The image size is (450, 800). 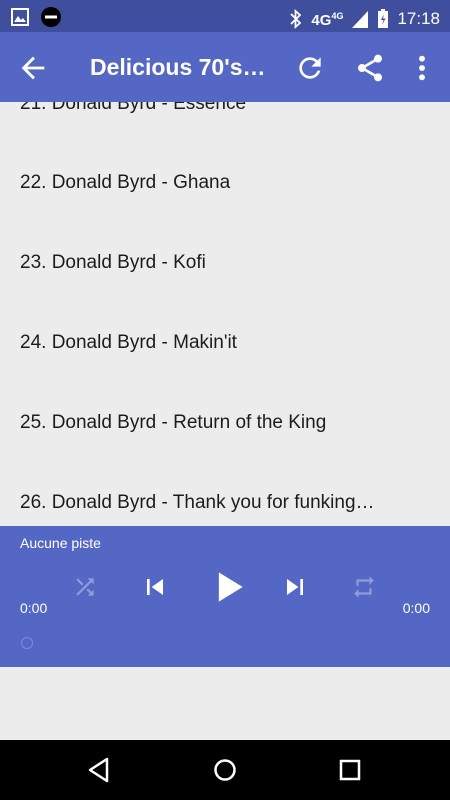 I want to click on home-circle-icon, so click(x=225, y=770).